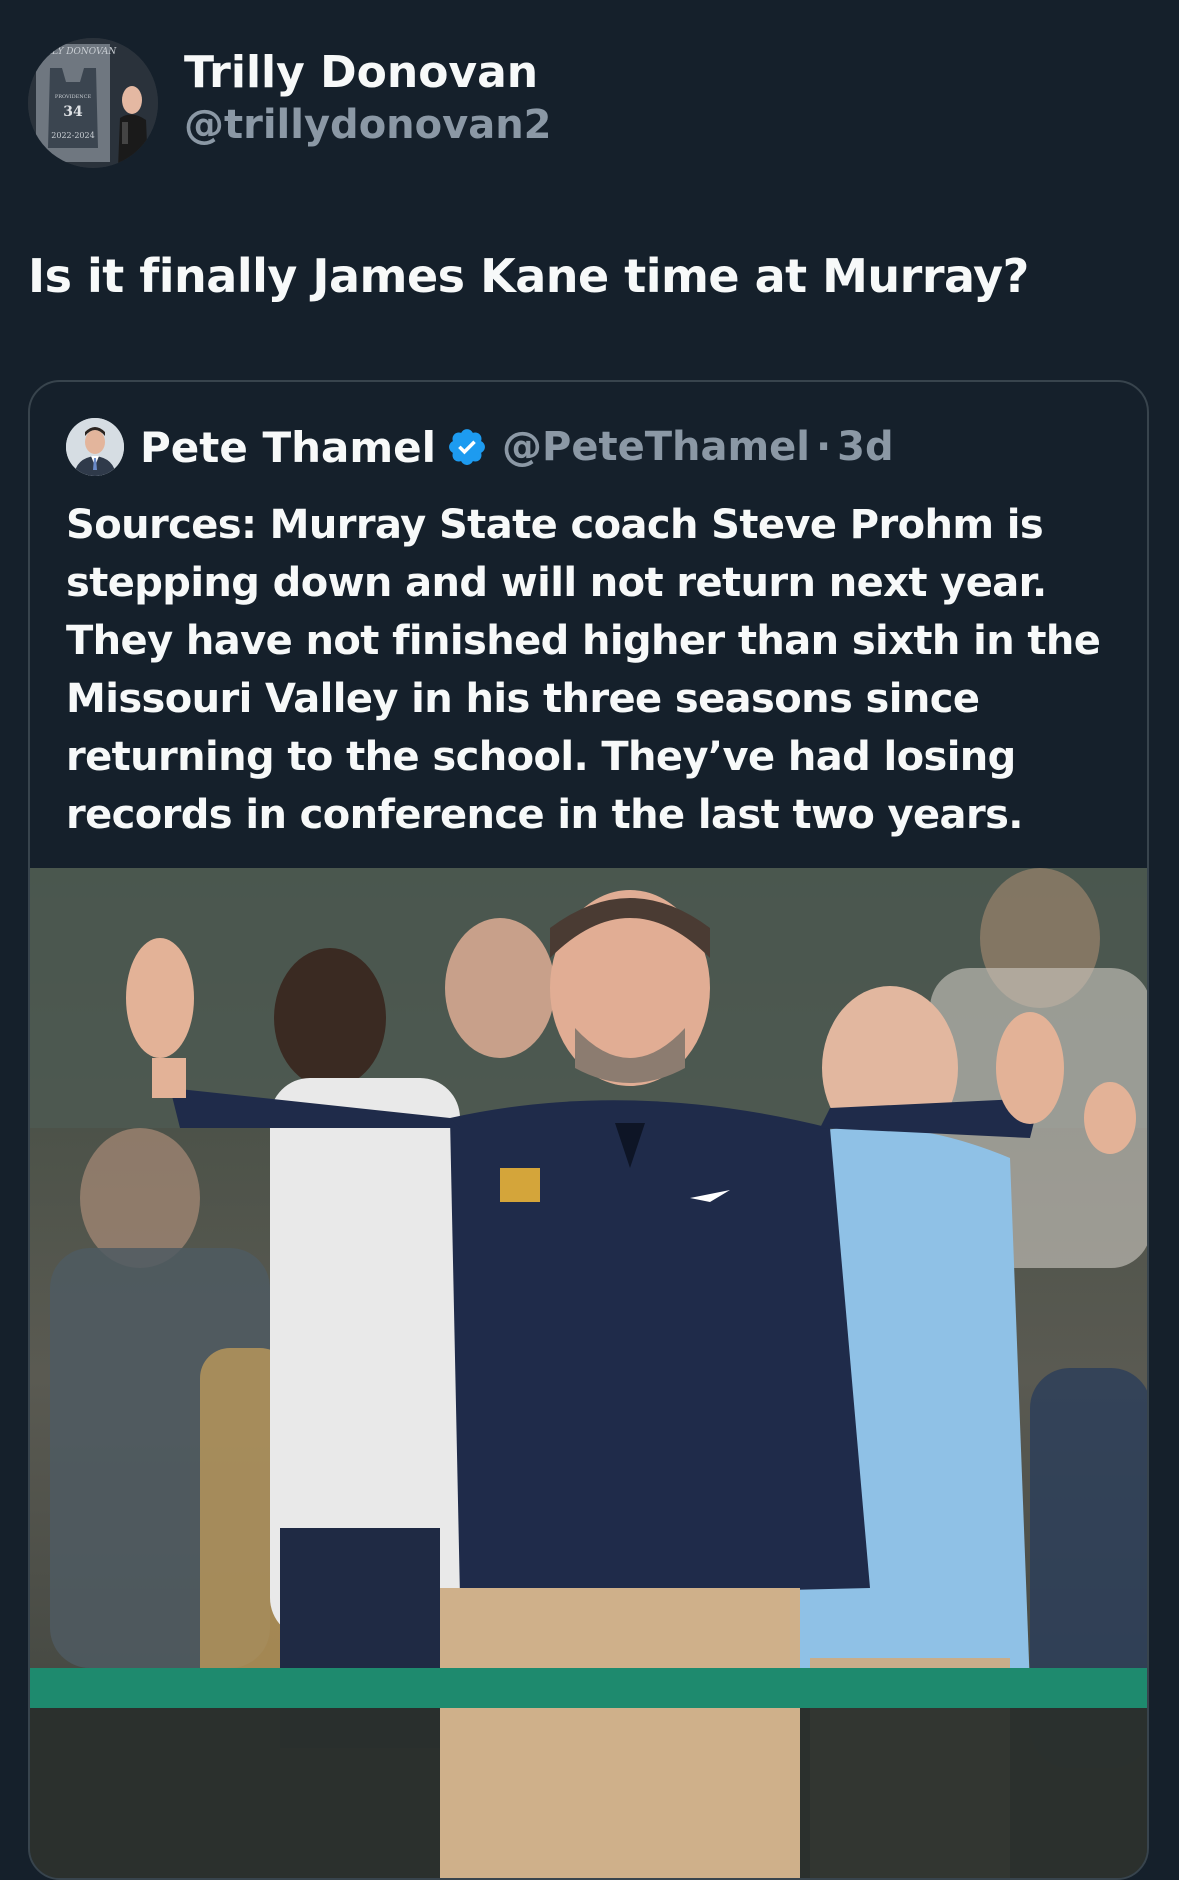 The height and width of the screenshot is (1880, 1179). Describe the element at coordinates (74, 52) in the screenshot. I see `svg-text: TRILLY DONOVAN` at that location.